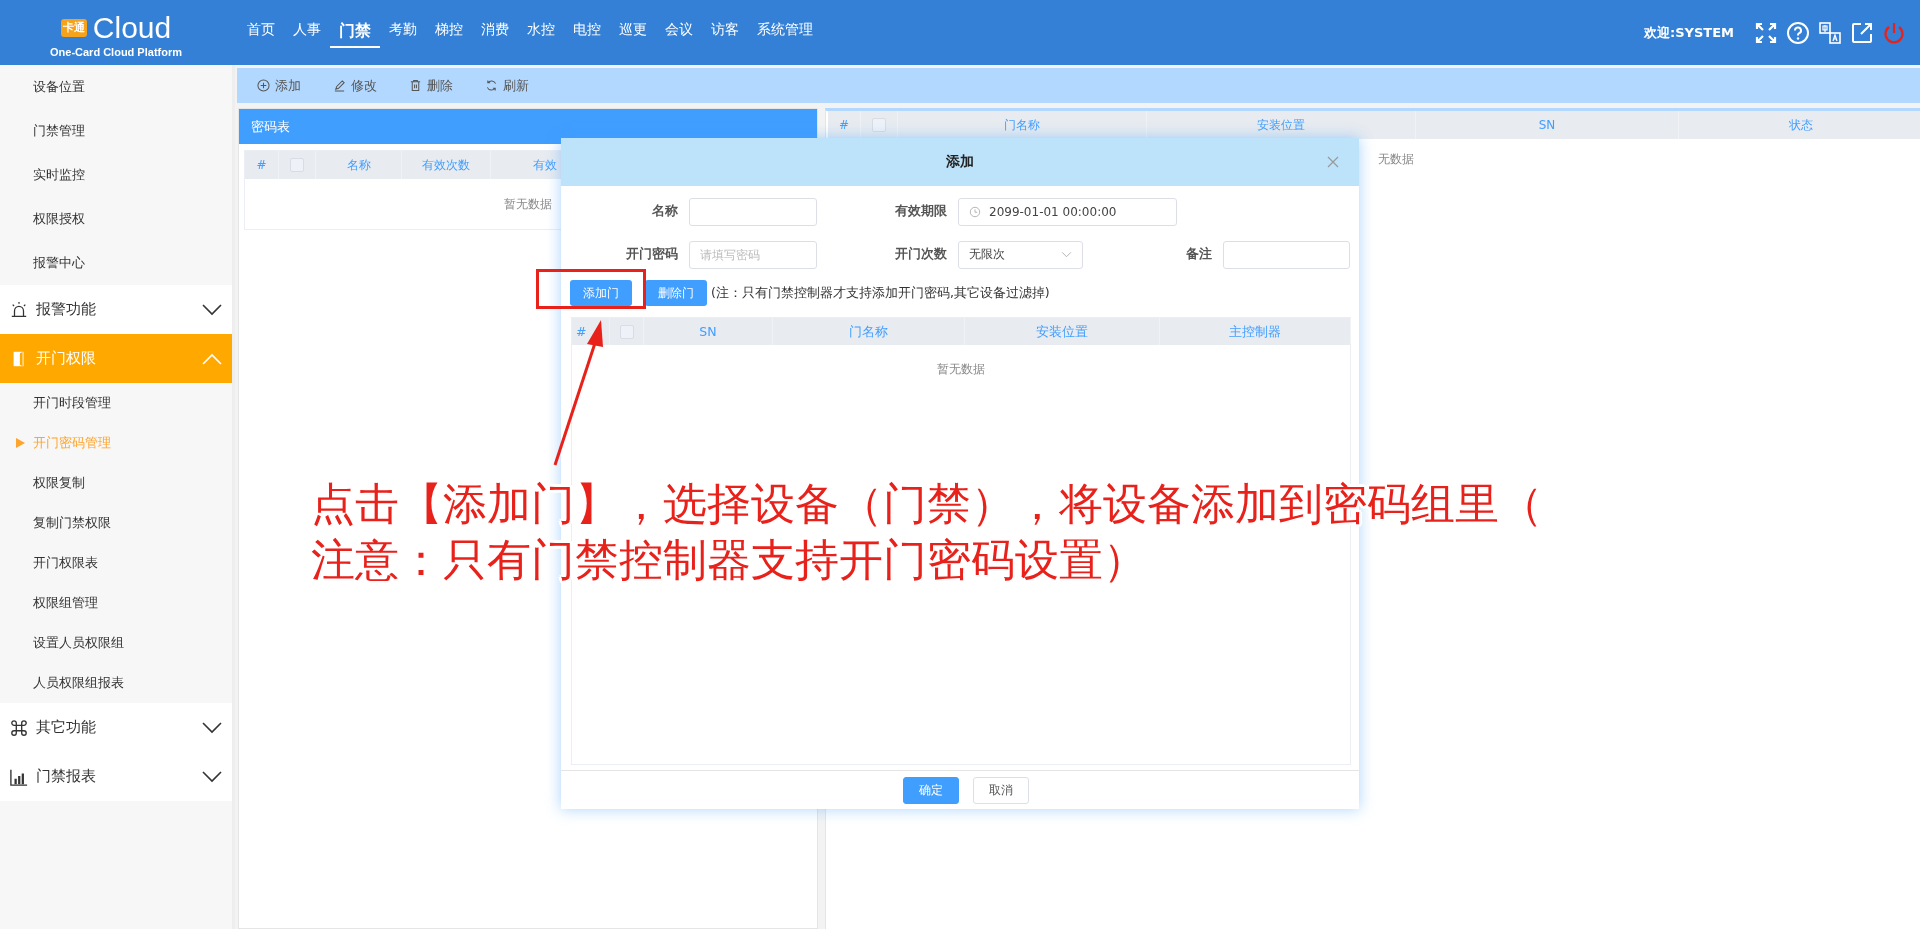 The width and height of the screenshot is (1920, 929). I want to click on column-header: 主控制器, so click(1255, 331).